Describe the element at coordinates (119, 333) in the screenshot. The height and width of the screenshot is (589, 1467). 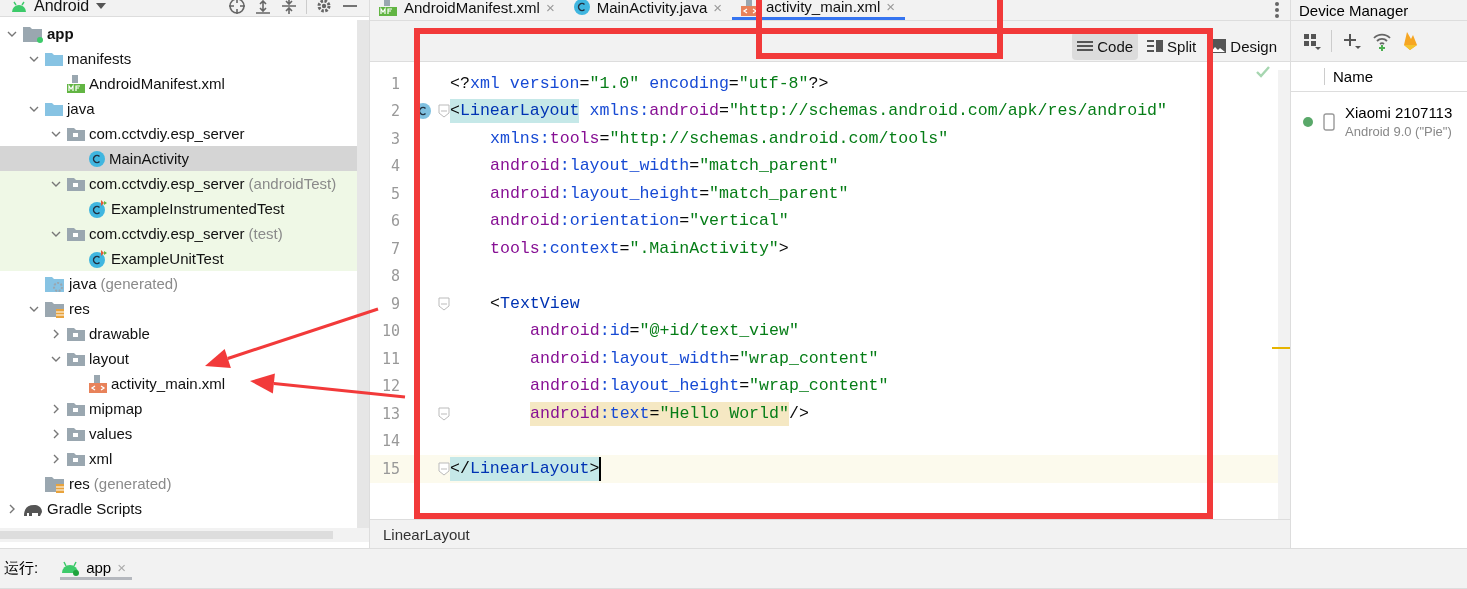
I see `tree-item: drawable` at that location.